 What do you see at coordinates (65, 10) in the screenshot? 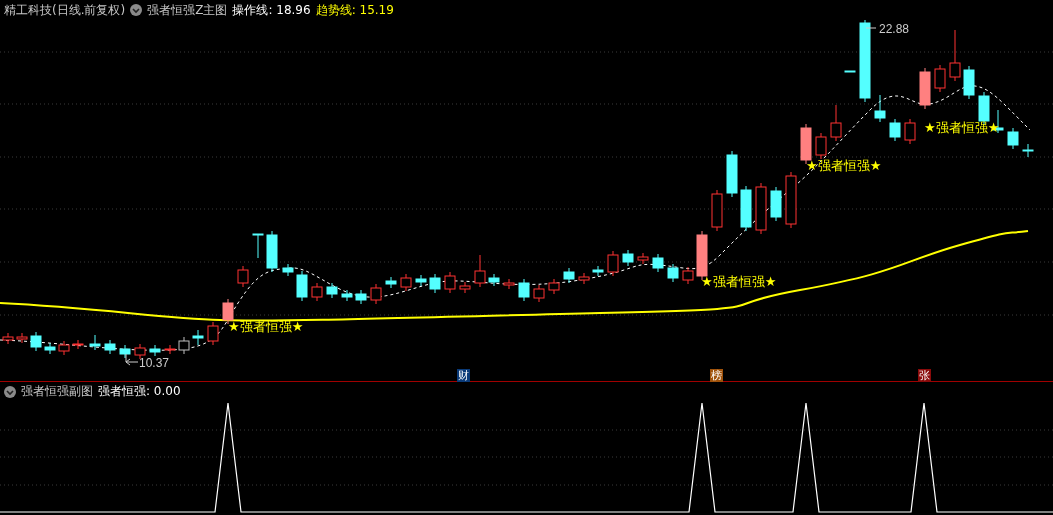
I see `stock-title: 精工科技(日线.前复权)` at bounding box center [65, 10].